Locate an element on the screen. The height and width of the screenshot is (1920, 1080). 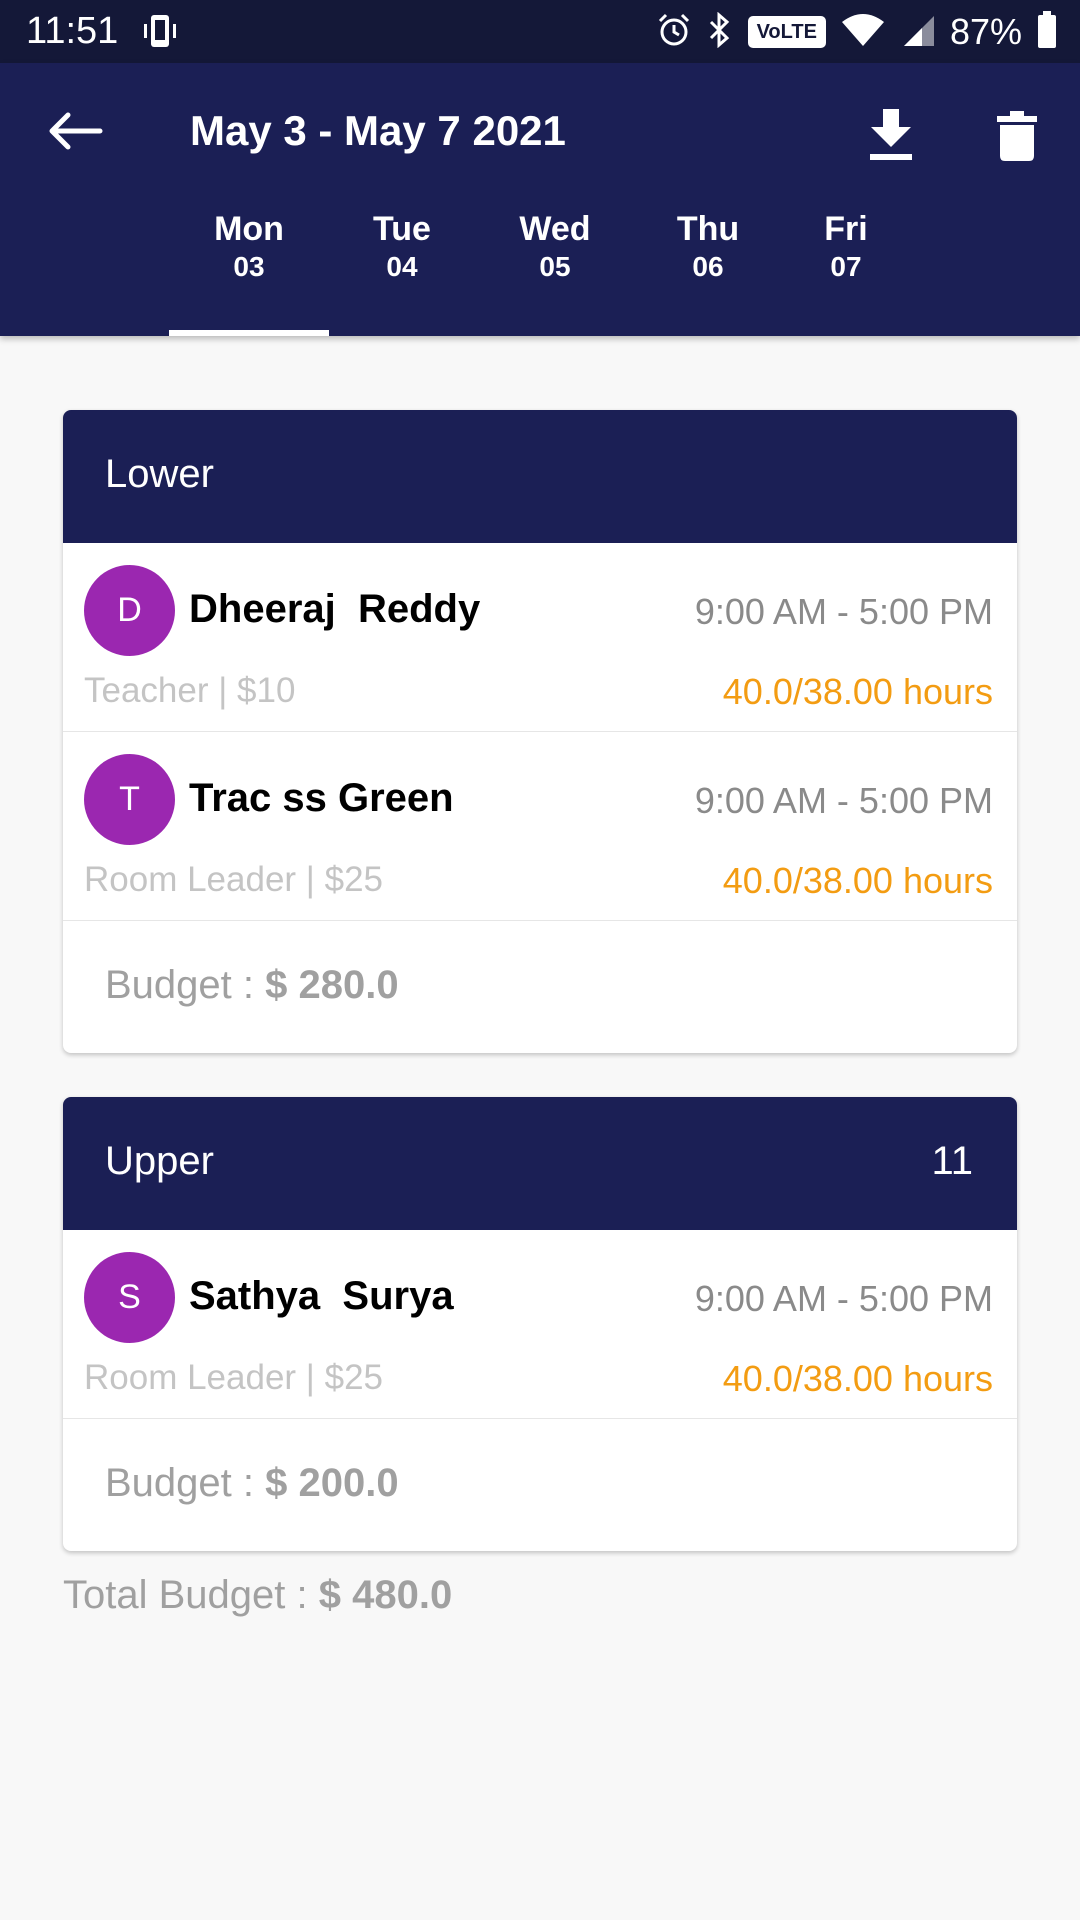
download-button is located at coordinates (891, 135).